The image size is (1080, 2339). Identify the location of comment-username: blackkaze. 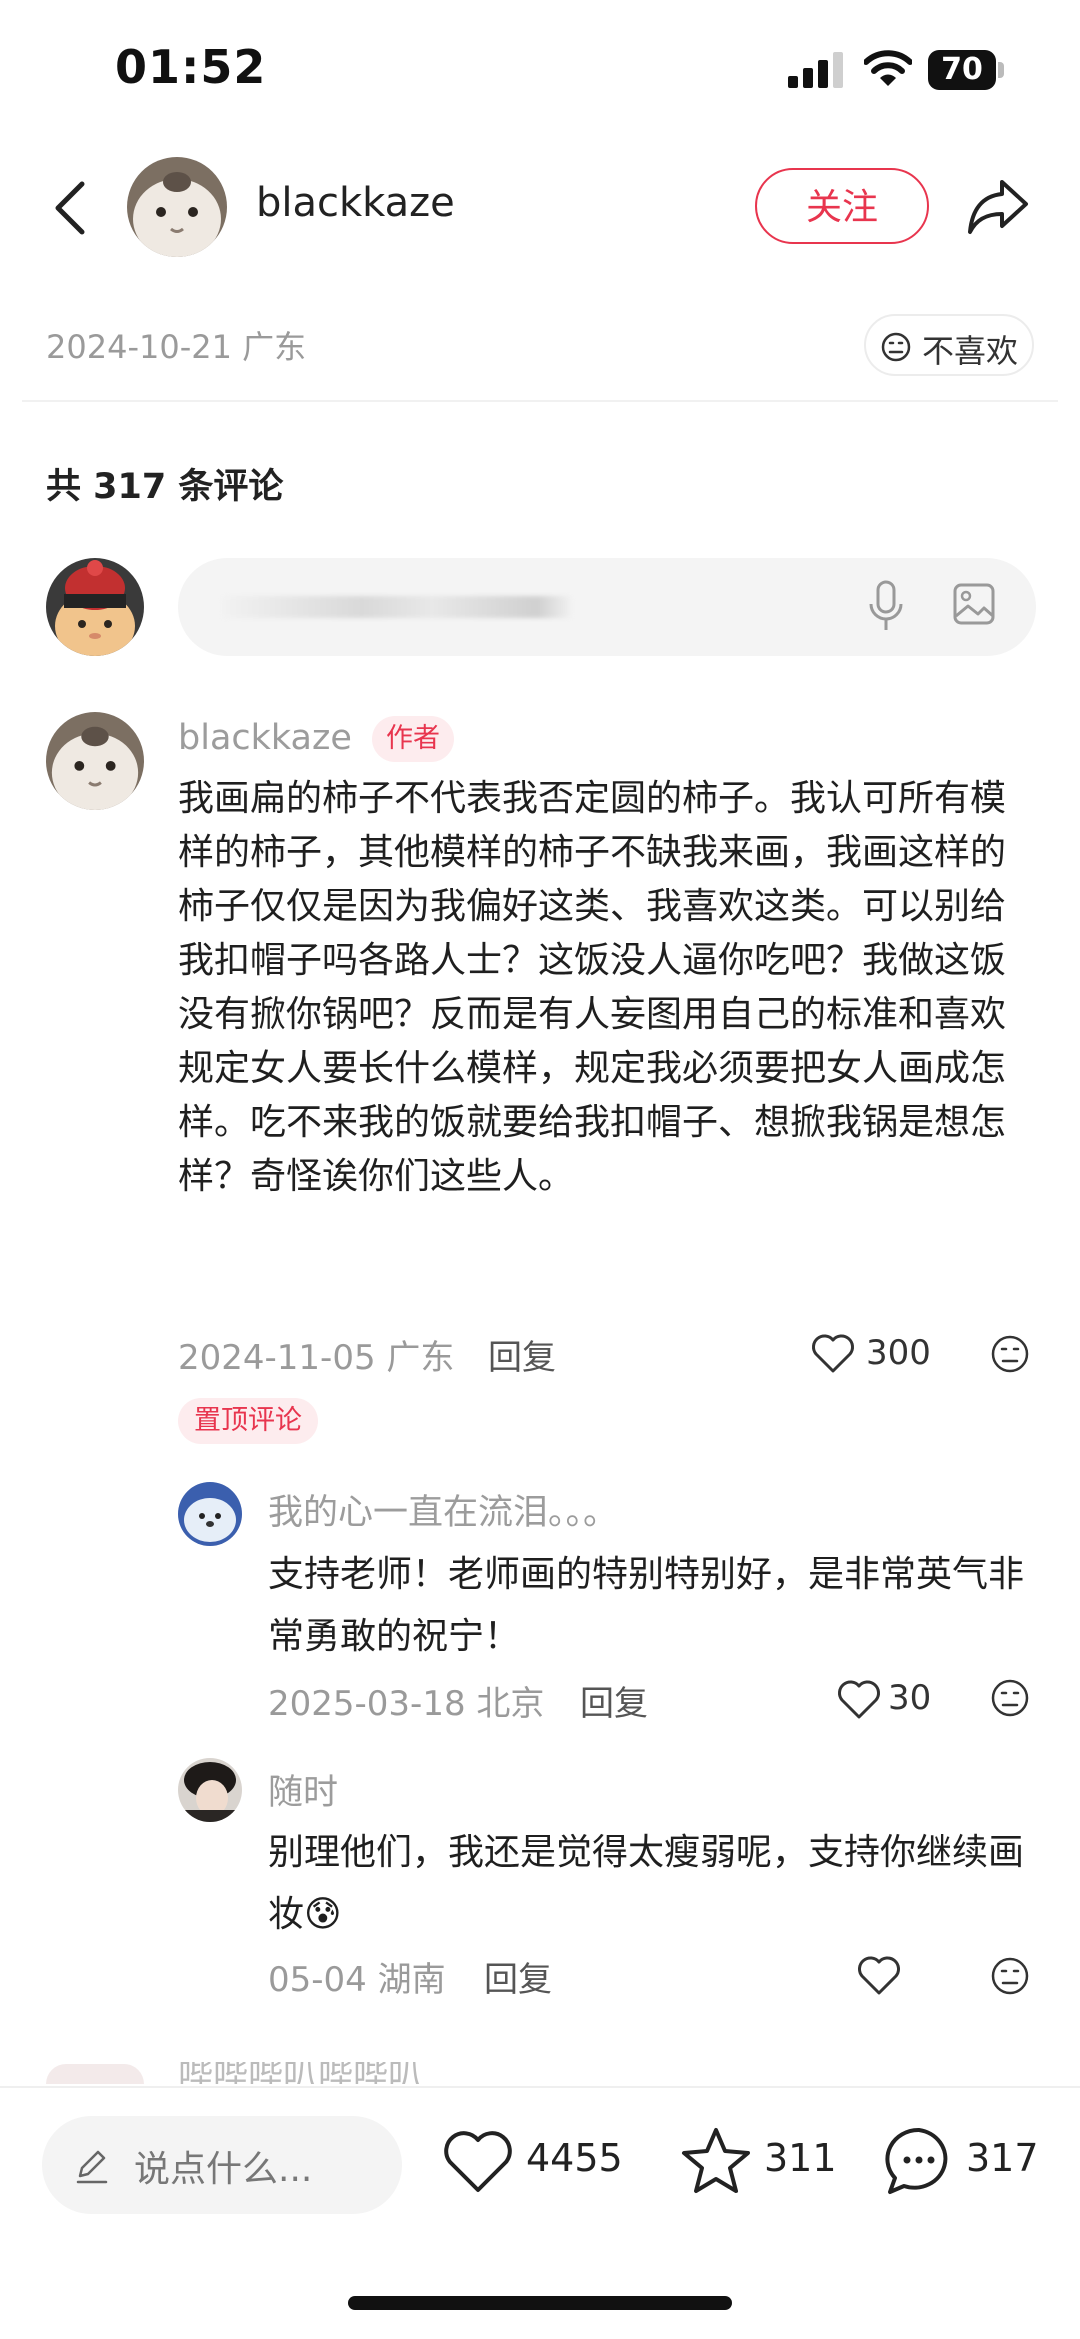
(265, 738).